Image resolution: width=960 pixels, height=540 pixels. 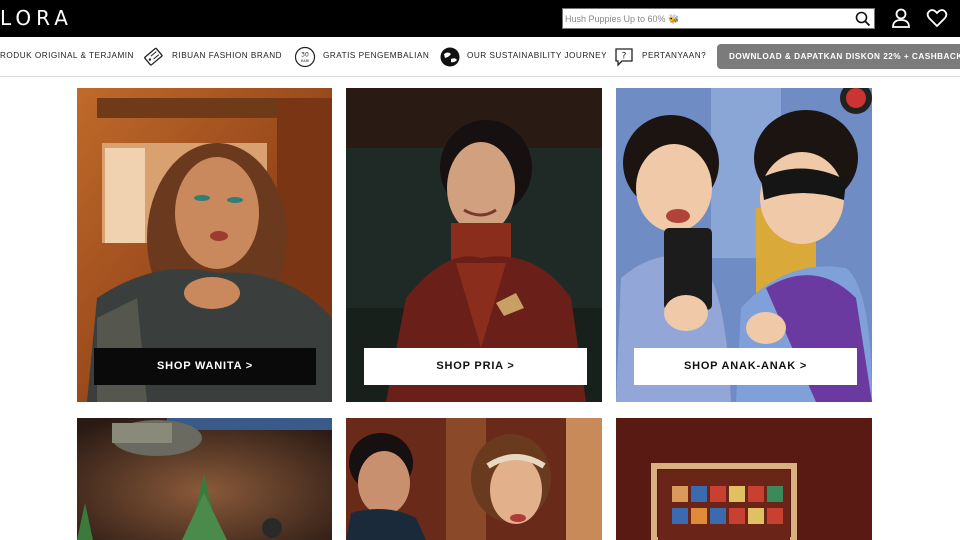 I want to click on nav-item-health-beauty: HEALTH & BEAUTY, so click(x=293, y=8).